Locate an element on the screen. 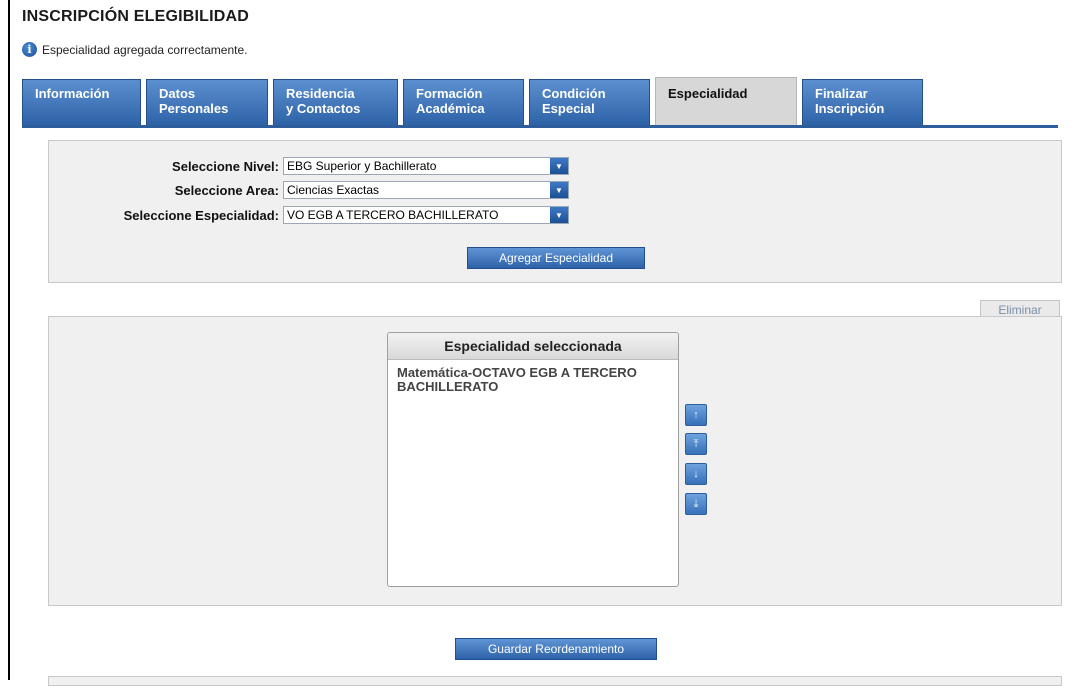  tab-finalizar-inscripcion: Finalizar Inscripción is located at coordinates (862, 102).